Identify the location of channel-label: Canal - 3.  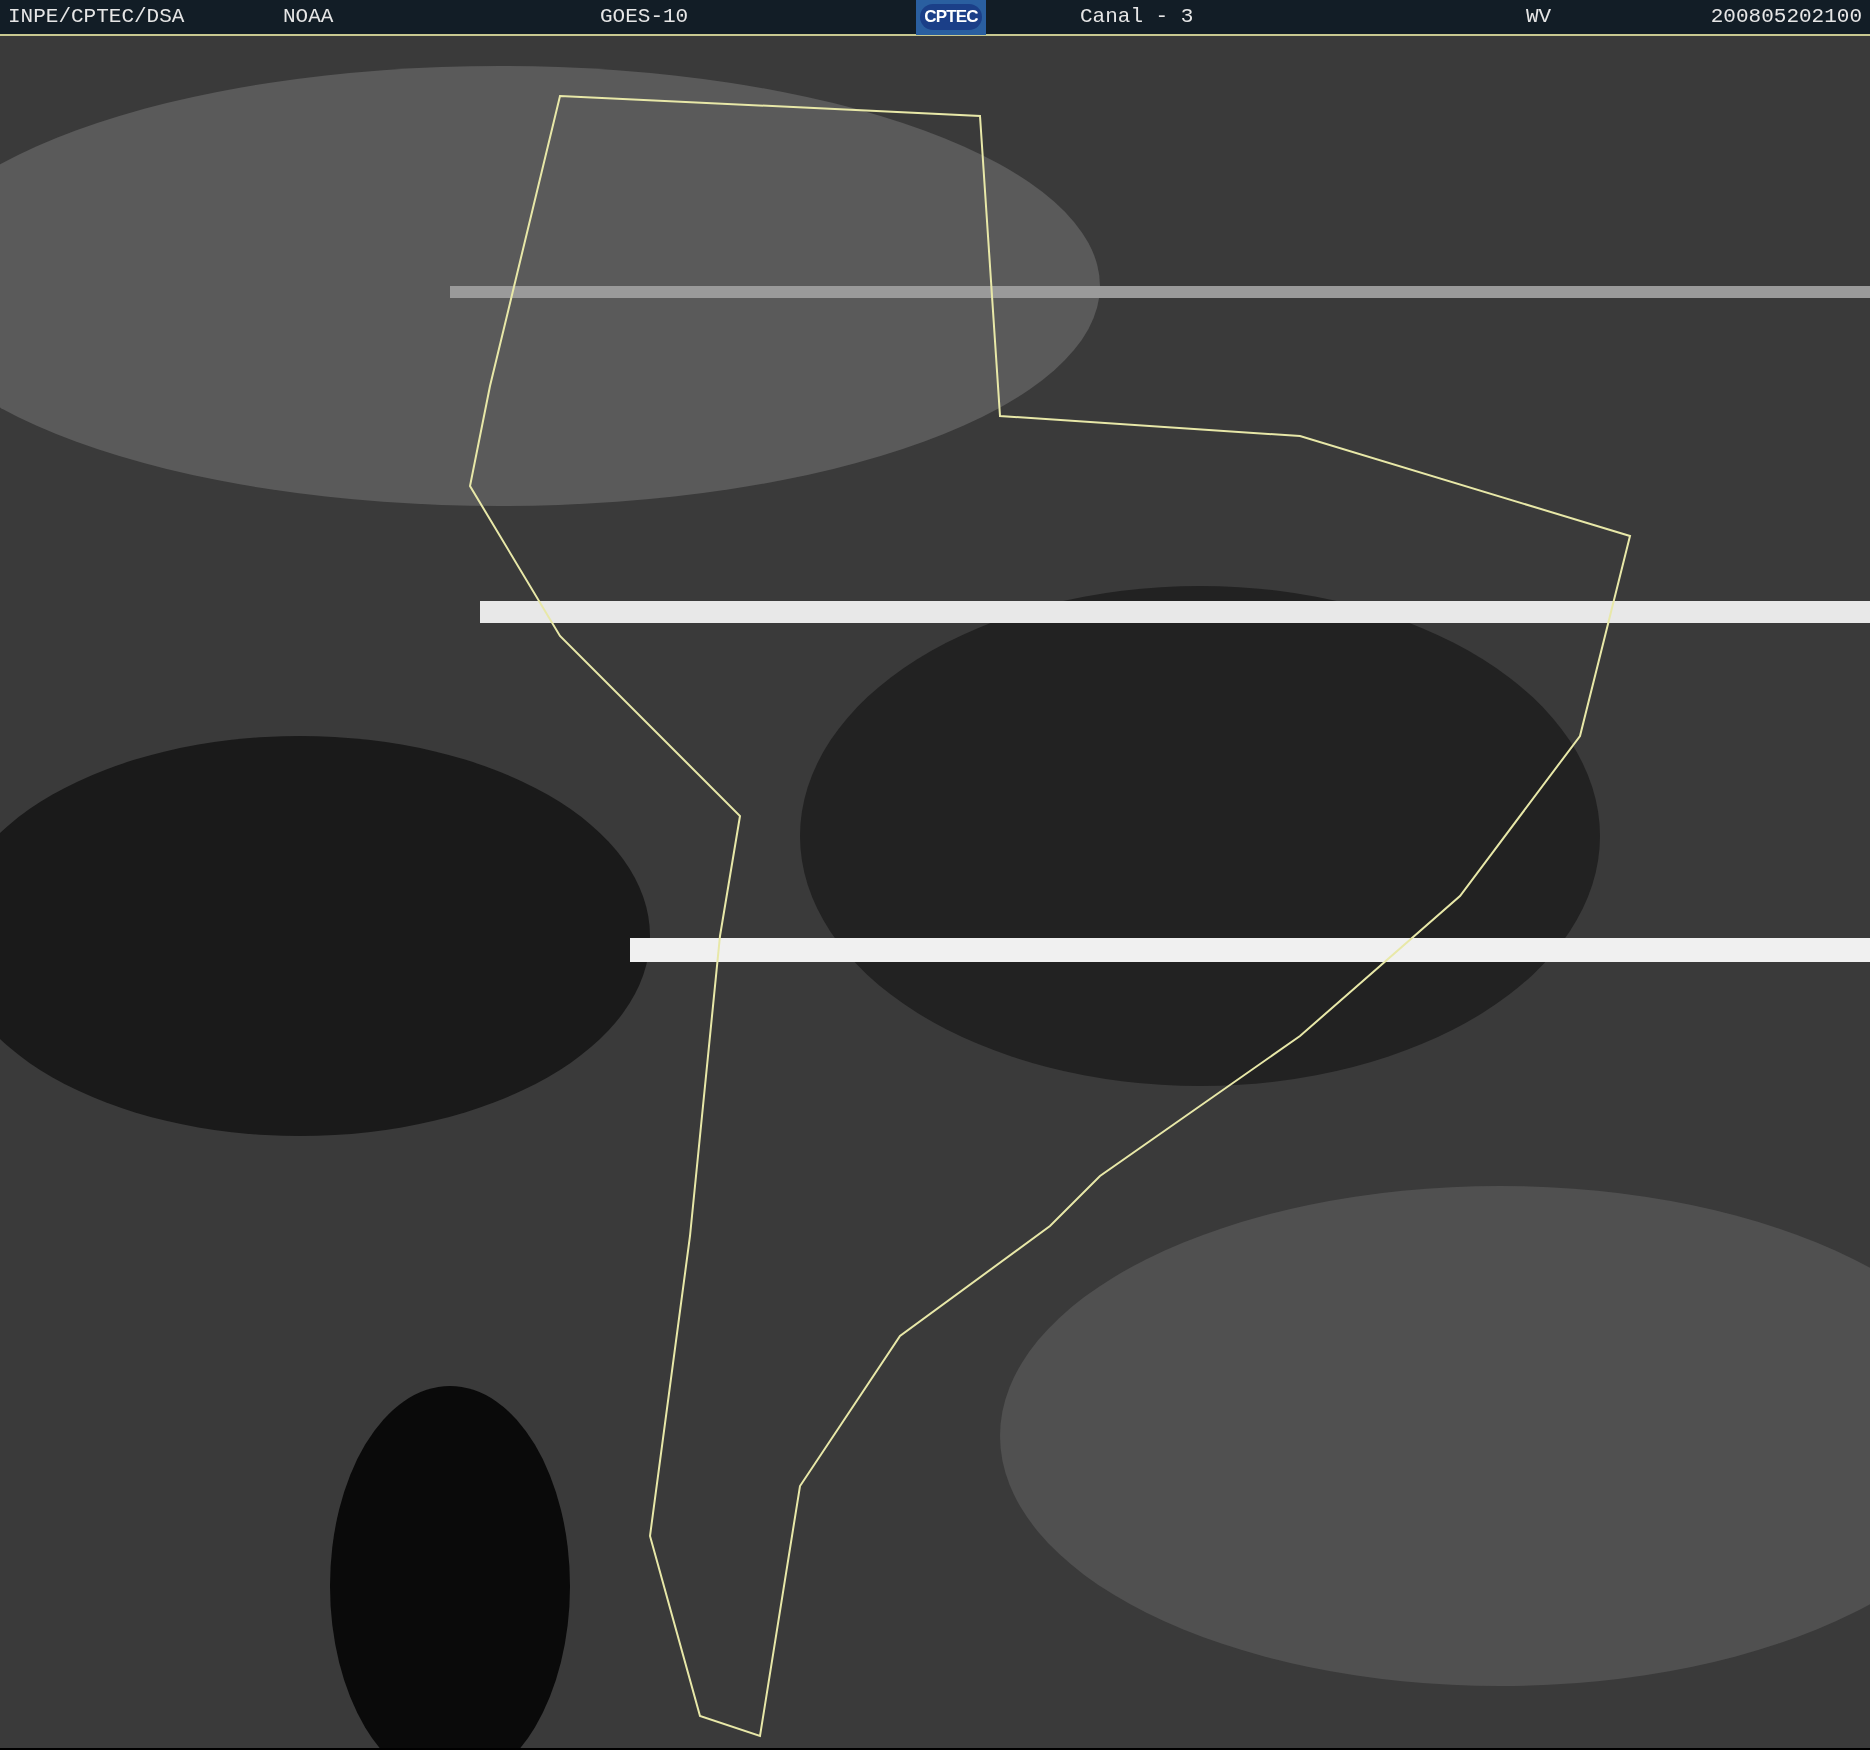
(1137, 17).